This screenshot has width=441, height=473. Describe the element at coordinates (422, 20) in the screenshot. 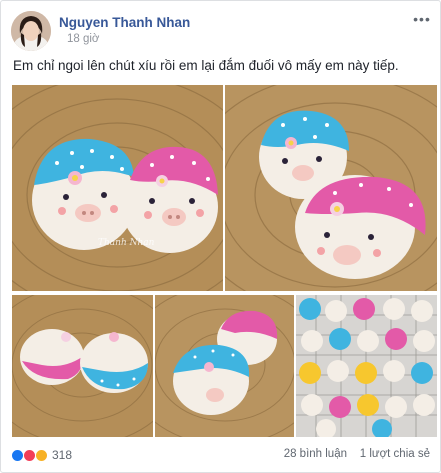

I see `more-options-icon: •••` at that location.